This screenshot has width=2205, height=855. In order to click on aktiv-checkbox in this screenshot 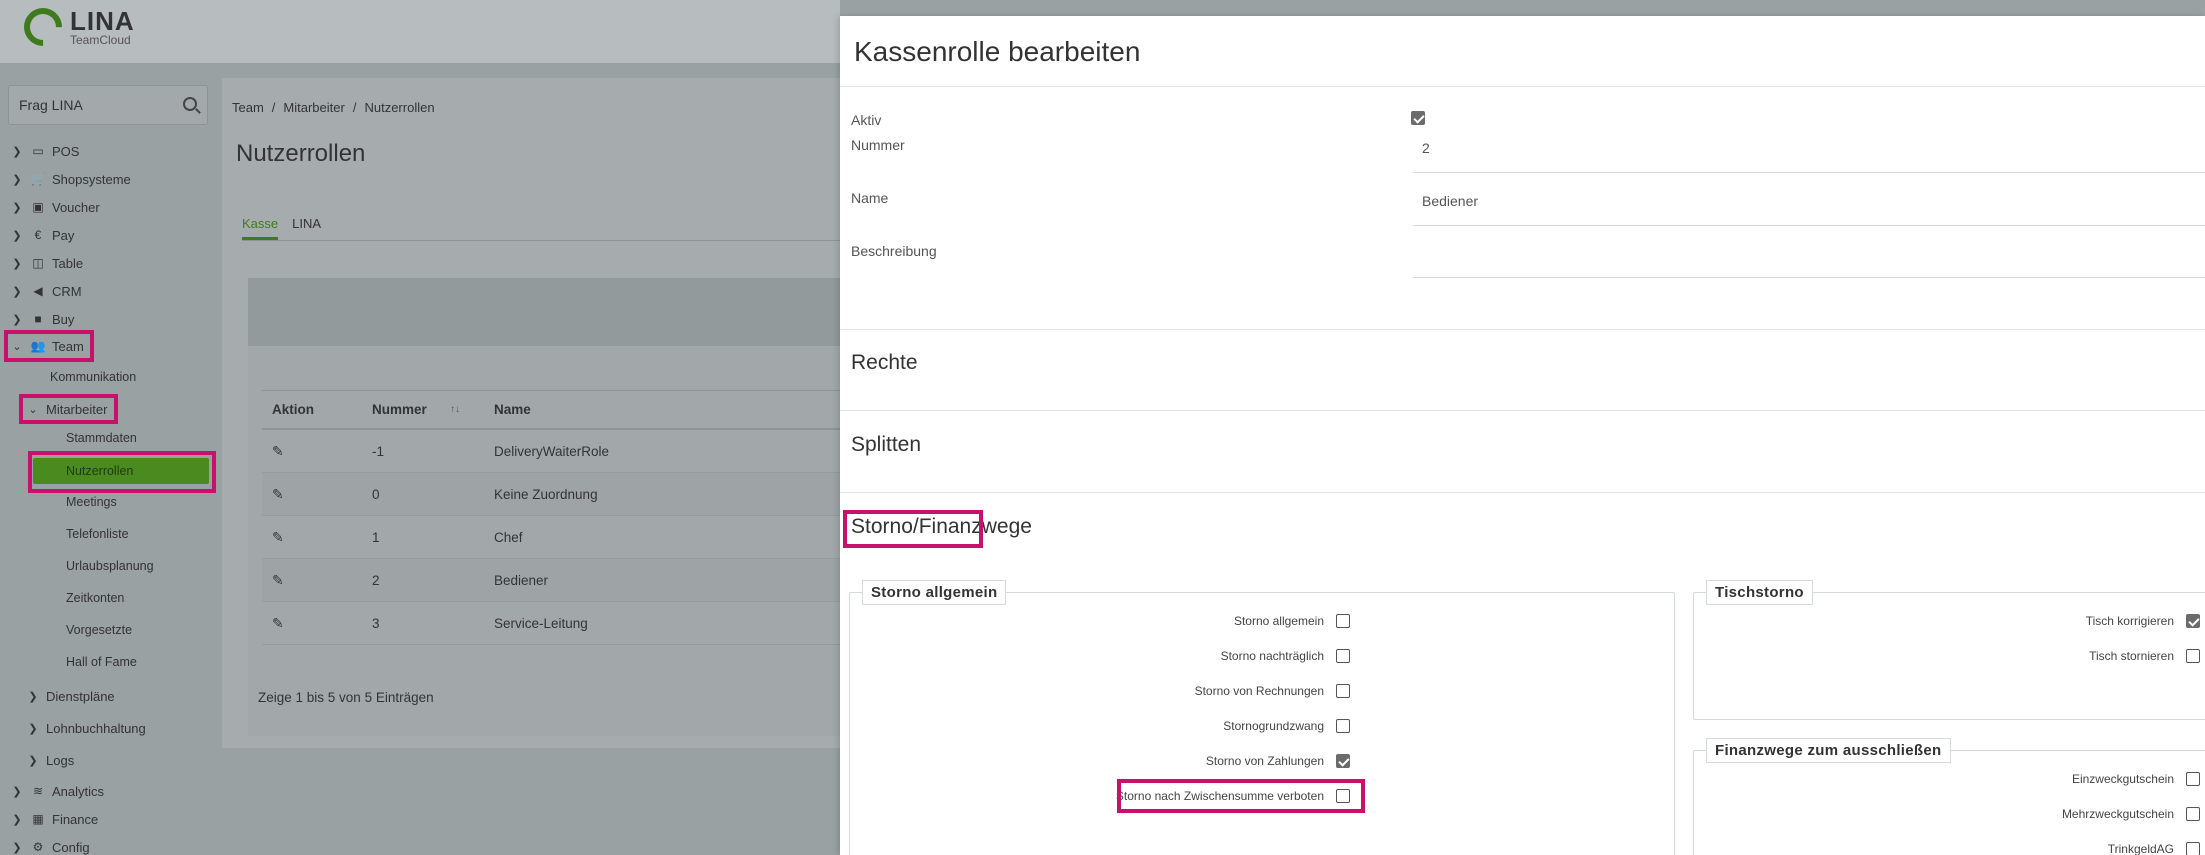, I will do `click(1418, 118)`.